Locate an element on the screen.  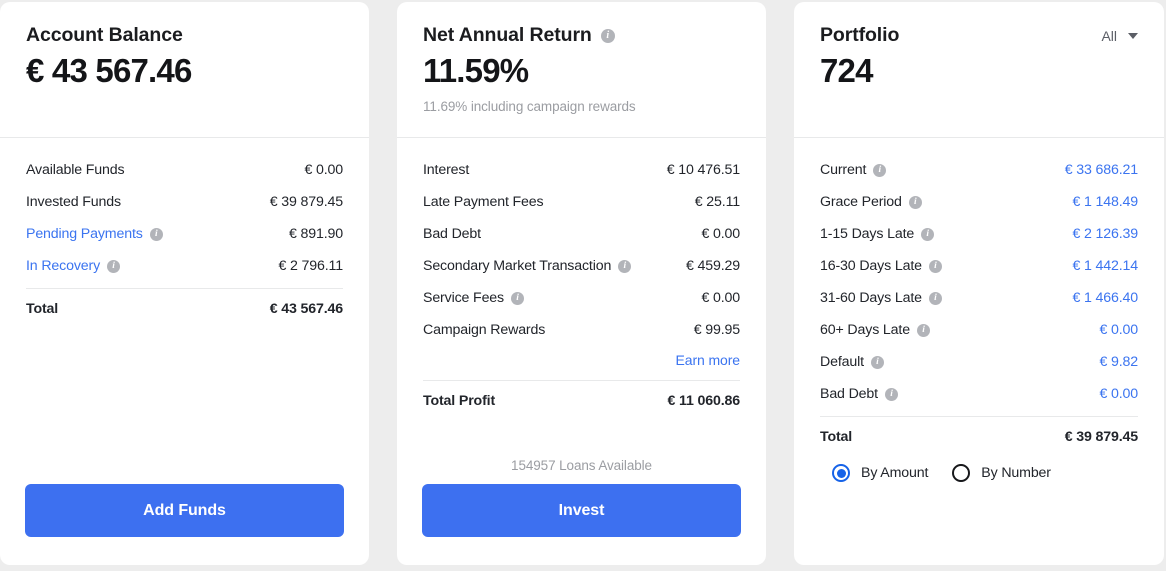
row-label: Campaign Rewards is located at coordinates (484, 330).